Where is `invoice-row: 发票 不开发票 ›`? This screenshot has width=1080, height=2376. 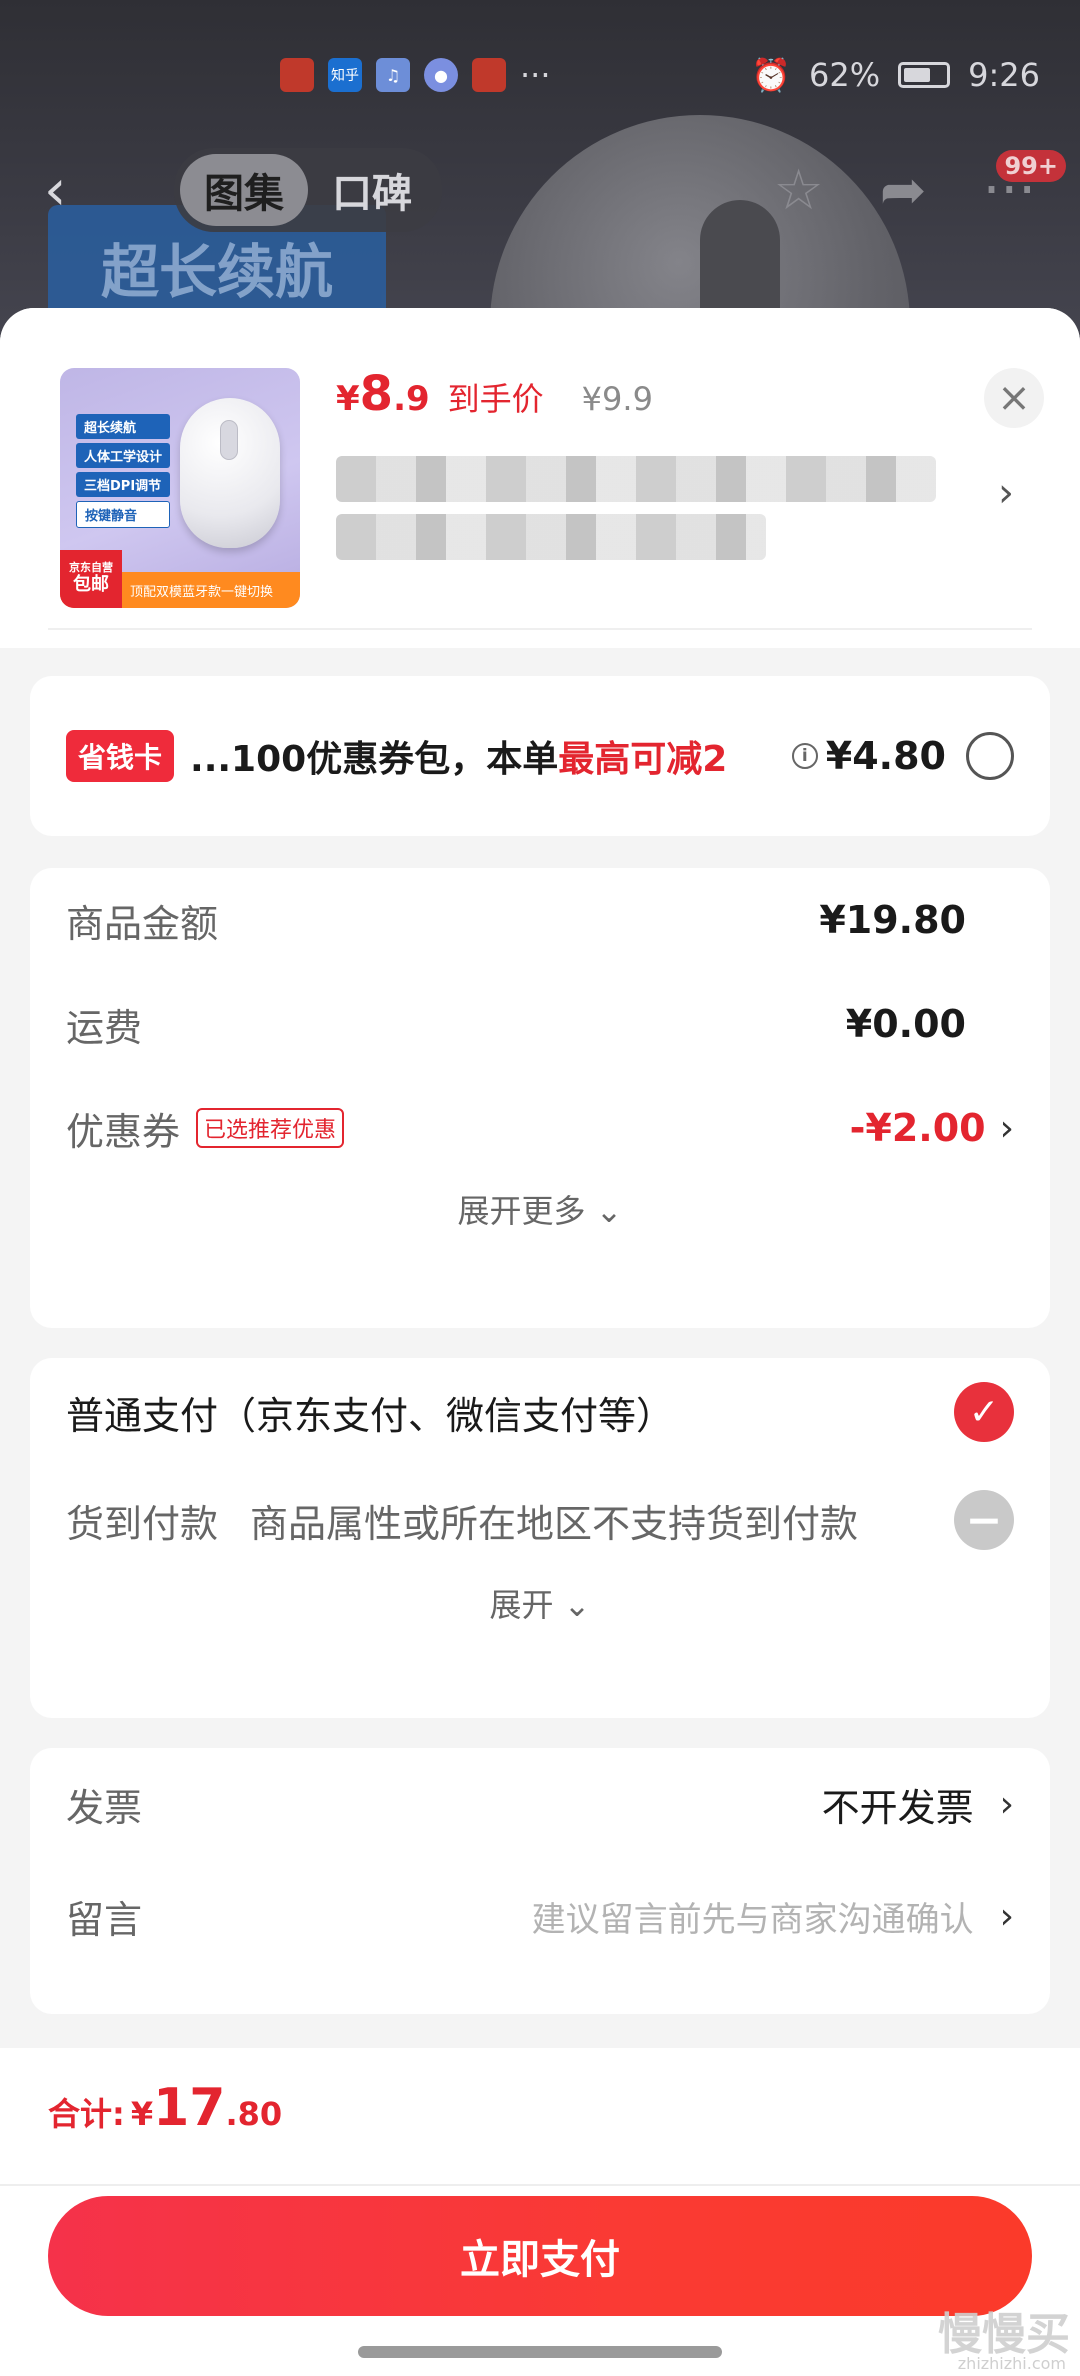 invoice-row: 发票 不开发票 › is located at coordinates (540, 1804).